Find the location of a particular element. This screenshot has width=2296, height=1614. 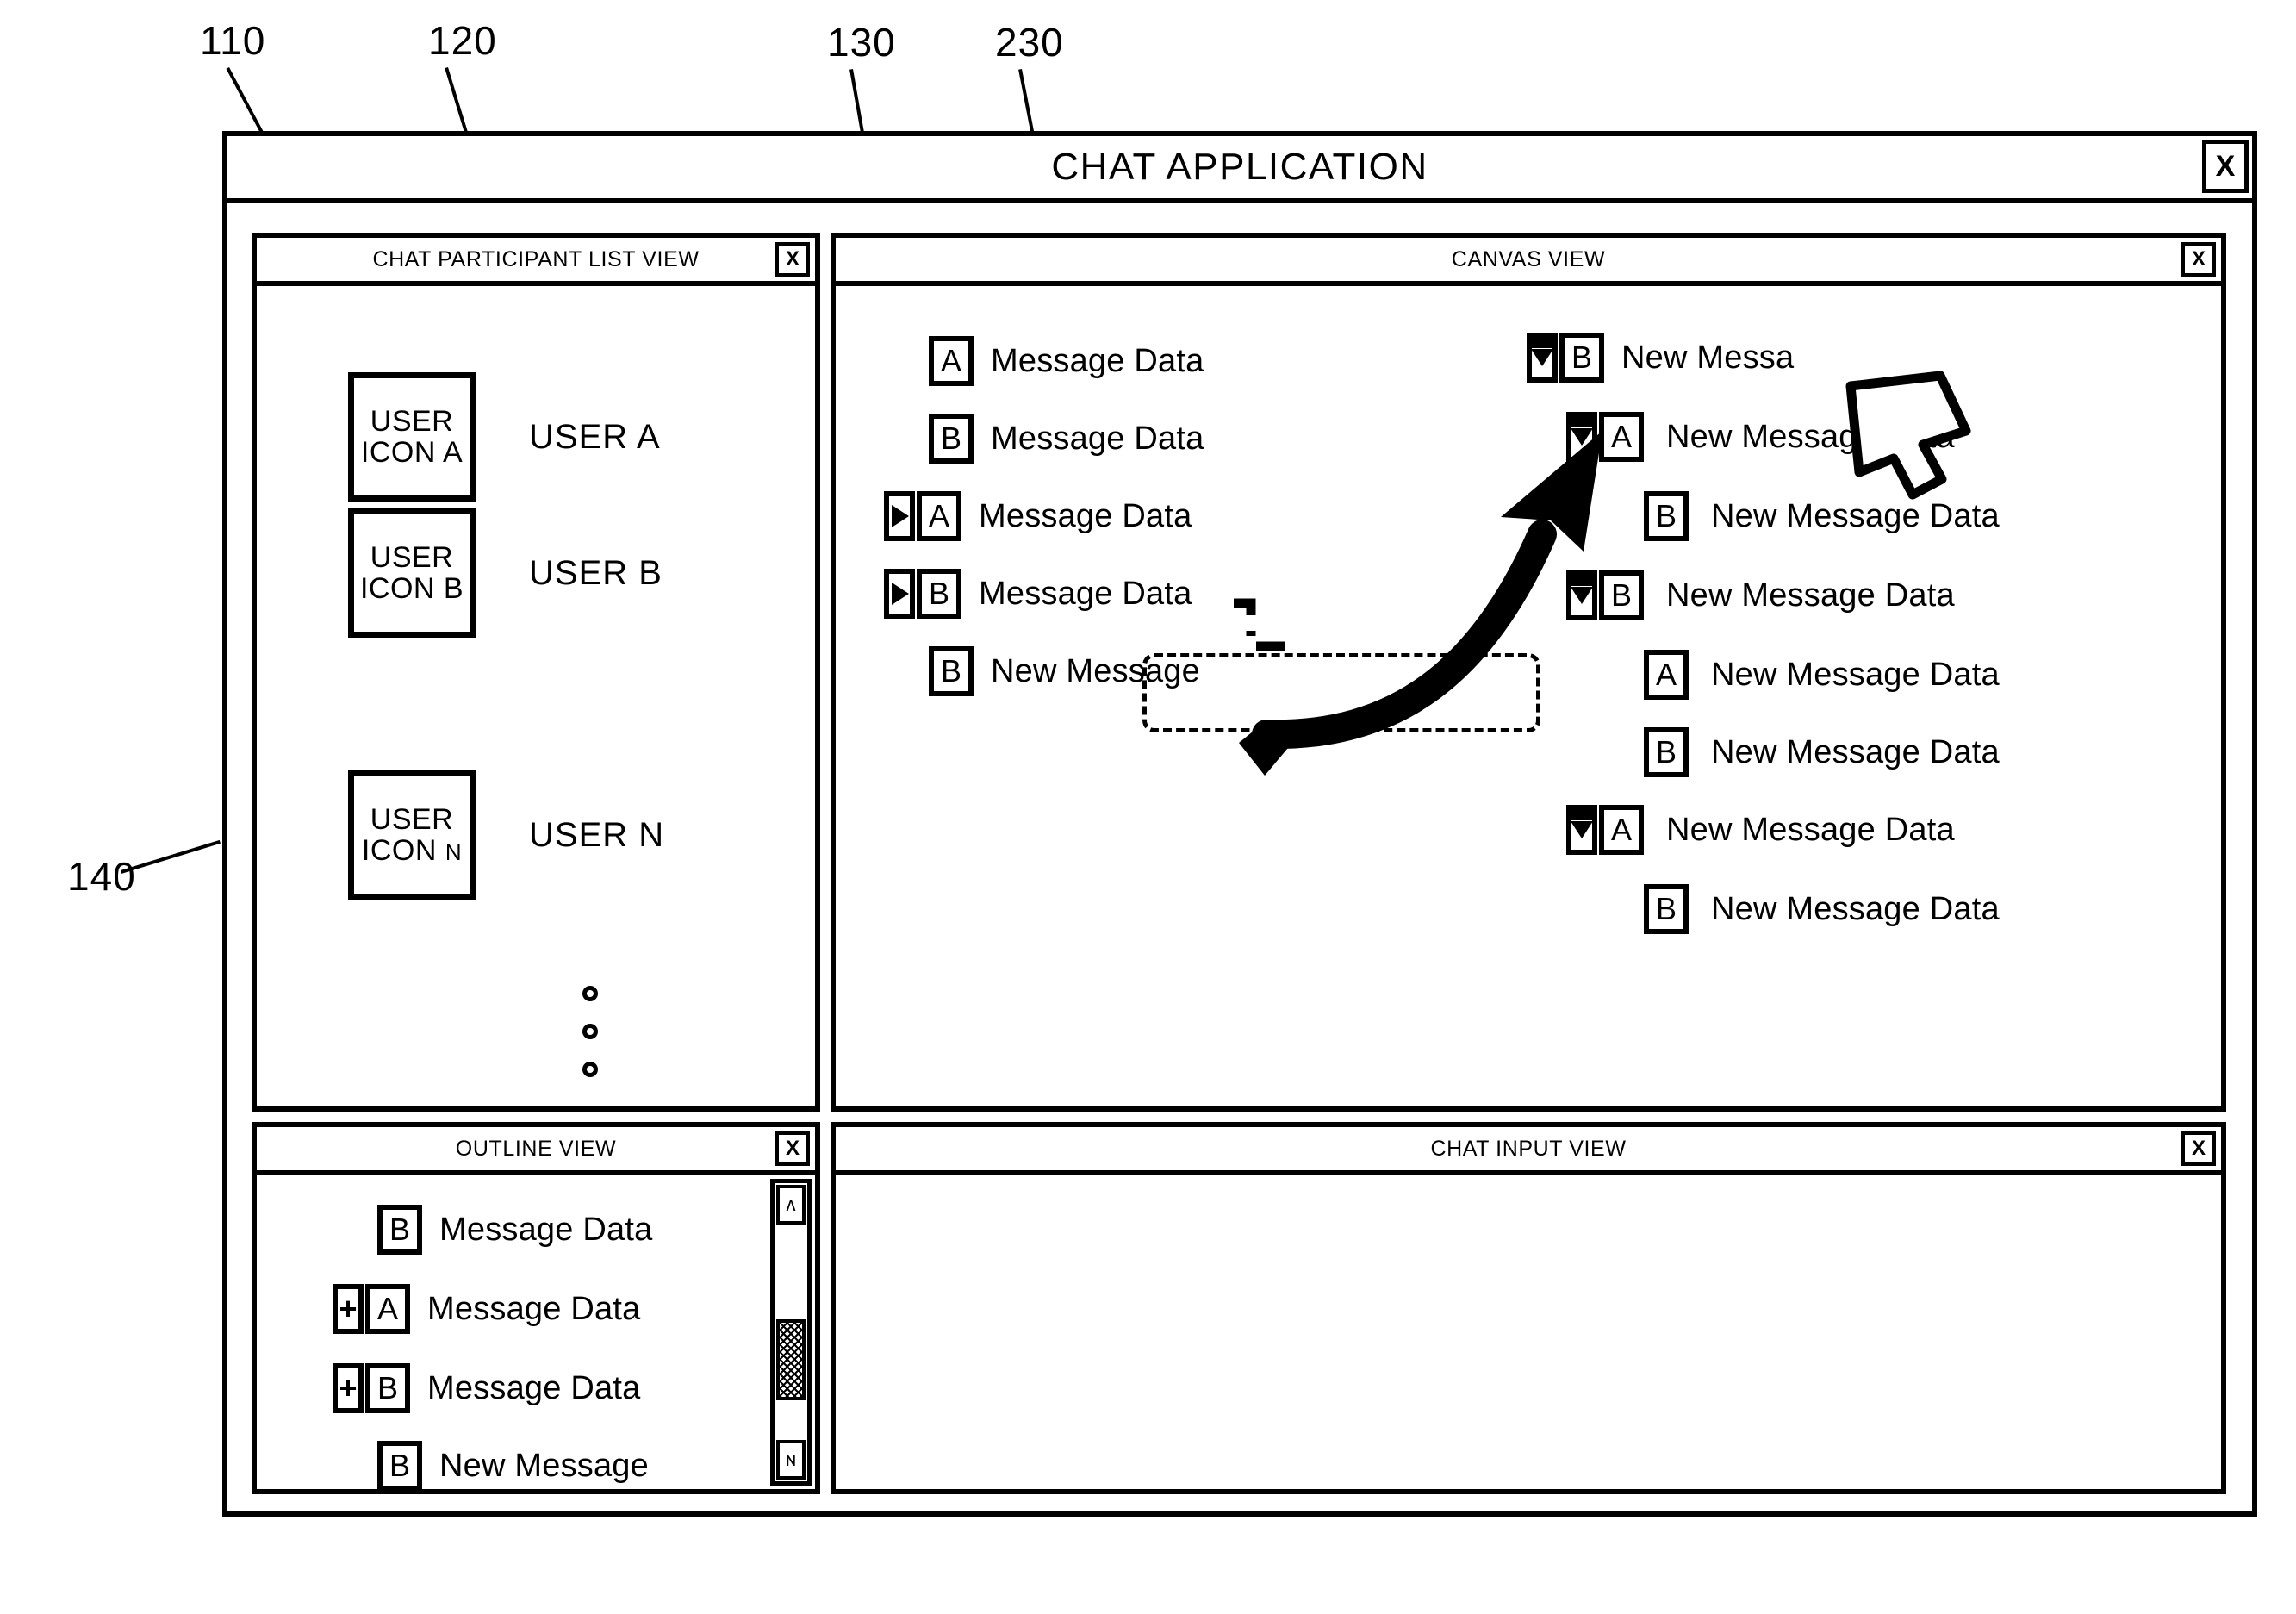

message-text: New Messa is located at coordinates (1708, 358).